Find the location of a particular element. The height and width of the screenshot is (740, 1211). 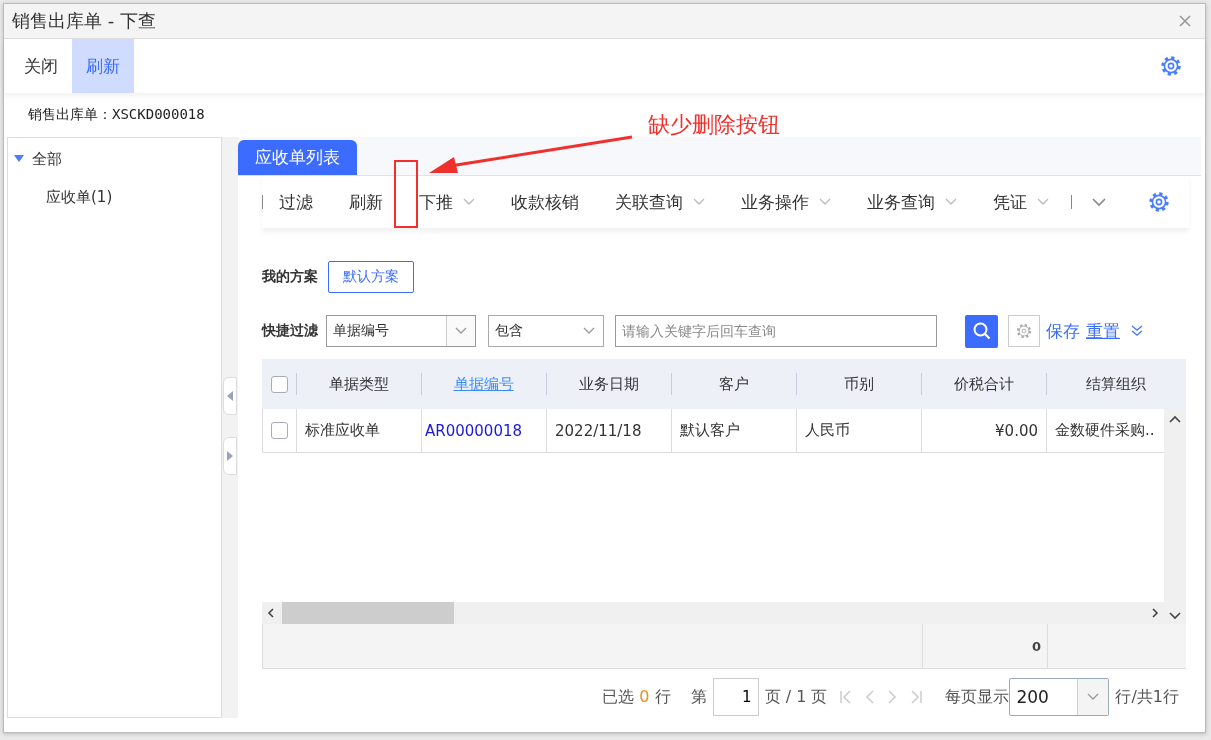

list-tab: 应收单列表 is located at coordinates (297, 157).